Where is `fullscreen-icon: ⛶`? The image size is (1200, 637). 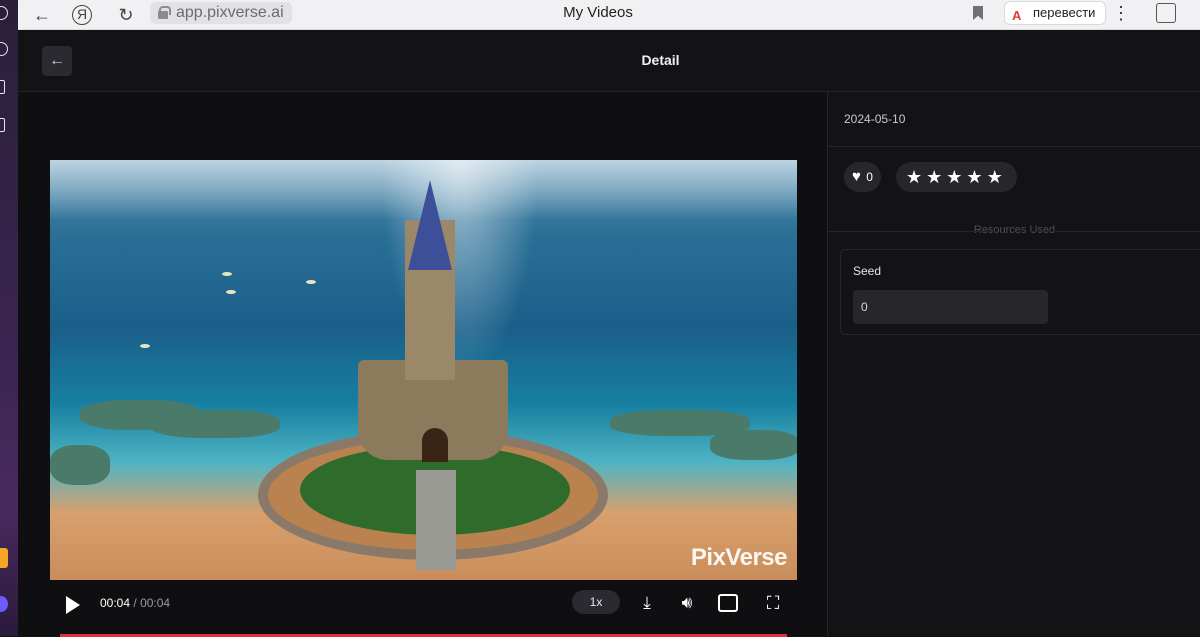 fullscreen-icon: ⛶ is located at coordinates (773, 603).